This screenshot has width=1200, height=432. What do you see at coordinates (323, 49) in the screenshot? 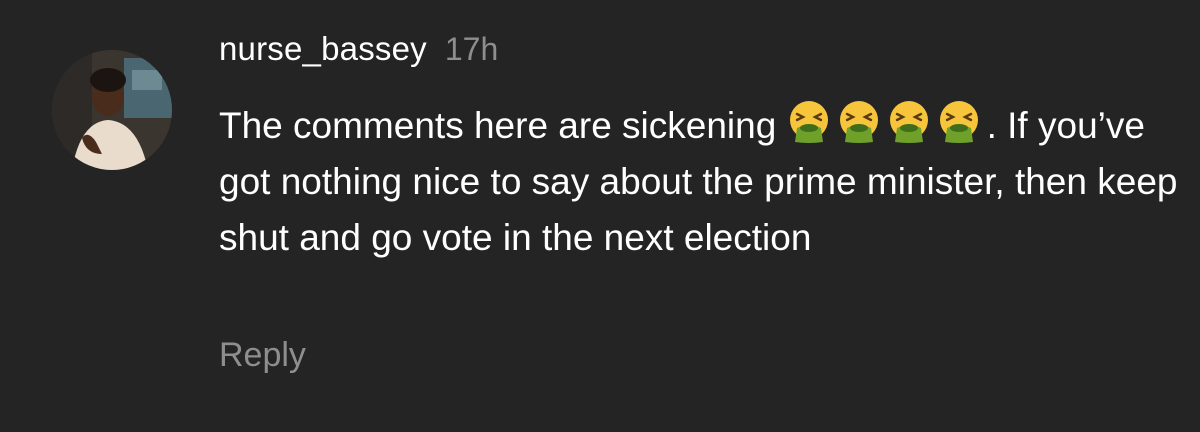
I see `username-link: nurse_bassey` at bounding box center [323, 49].